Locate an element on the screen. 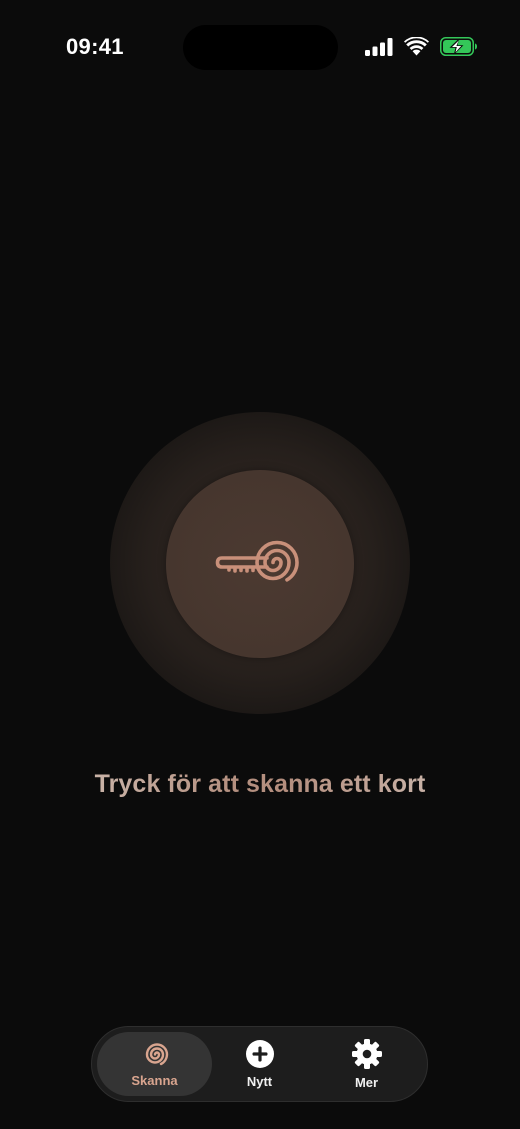 This screenshot has width=520, height=1129. battery-charging-icon is located at coordinates (458, 46).